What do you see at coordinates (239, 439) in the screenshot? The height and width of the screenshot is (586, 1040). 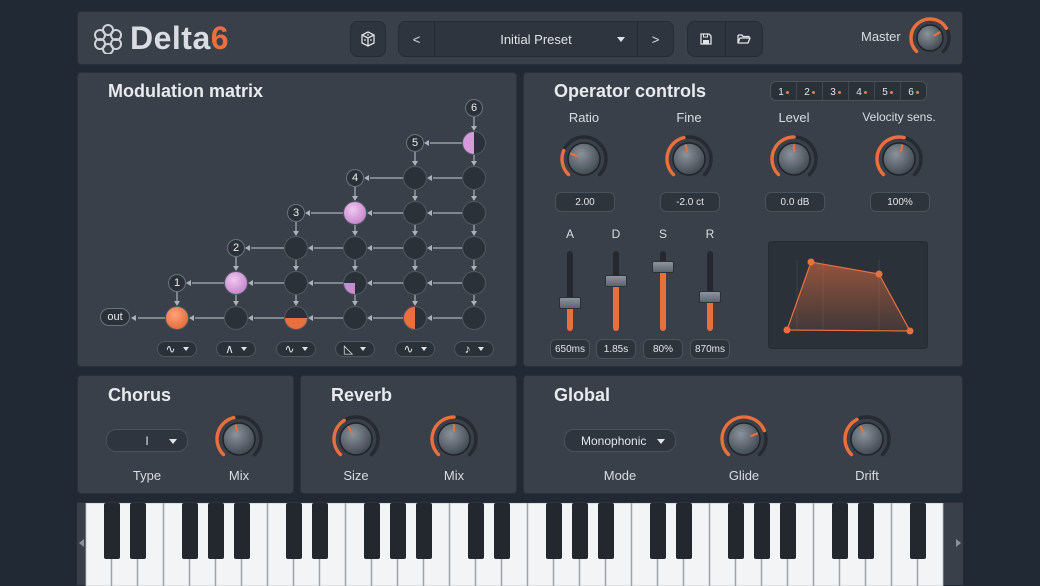 I see `chorus-mix-knob` at bounding box center [239, 439].